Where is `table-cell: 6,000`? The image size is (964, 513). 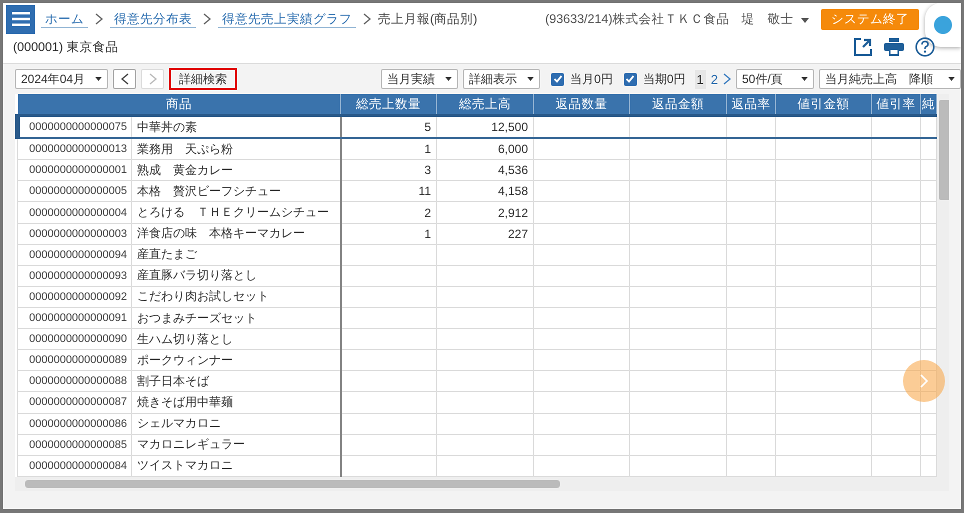
table-cell: 6,000 is located at coordinates (485, 149).